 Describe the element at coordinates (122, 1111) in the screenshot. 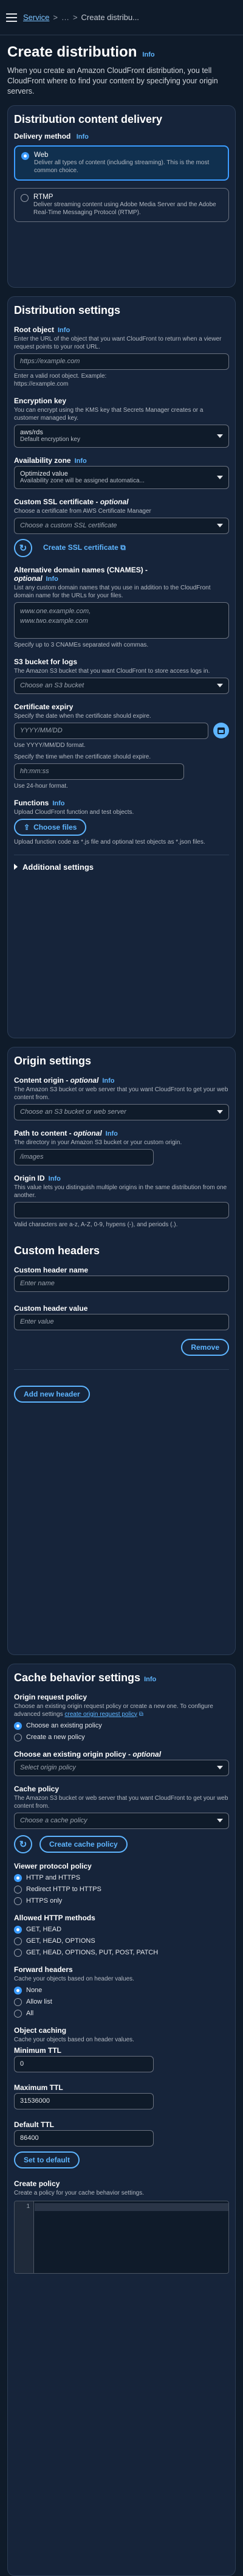

I see `content-origin-select: Choose an S3 bucket or web server` at that location.